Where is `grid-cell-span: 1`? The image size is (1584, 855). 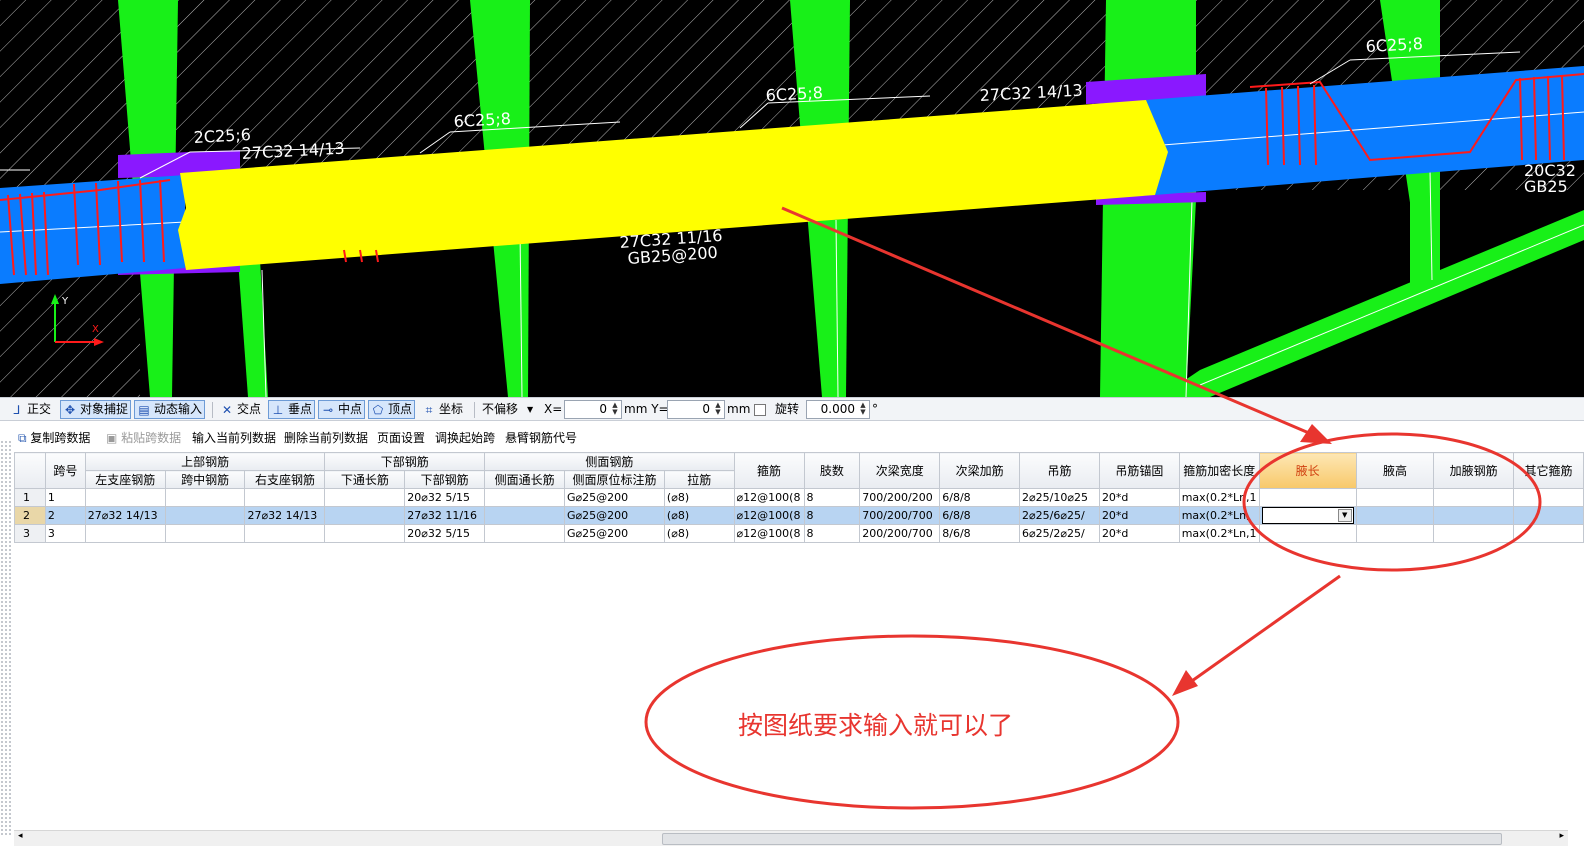
grid-cell-span: 1 is located at coordinates (65, 497).